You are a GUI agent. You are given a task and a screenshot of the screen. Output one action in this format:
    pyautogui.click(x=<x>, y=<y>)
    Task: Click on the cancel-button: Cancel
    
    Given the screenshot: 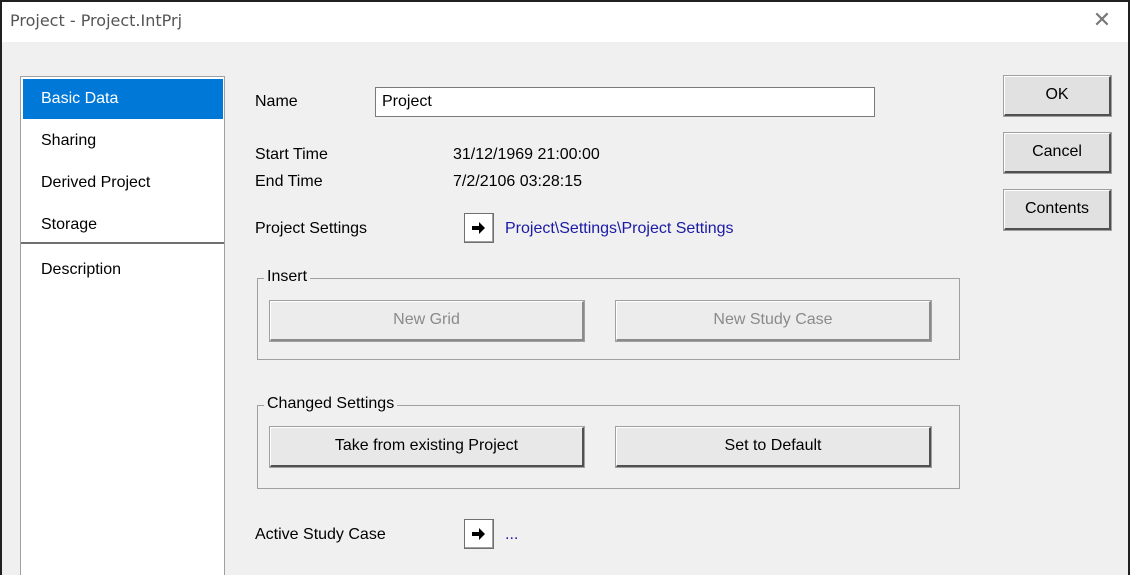 What is the action you would take?
    pyautogui.click(x=1057, y=153)
    